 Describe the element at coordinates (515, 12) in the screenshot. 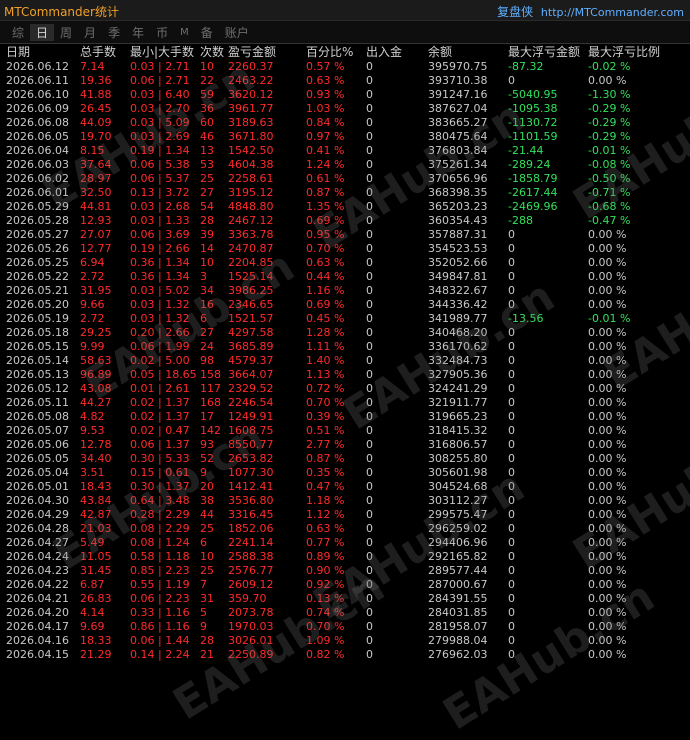

I see `brand-name: 复盘侠` at that location.